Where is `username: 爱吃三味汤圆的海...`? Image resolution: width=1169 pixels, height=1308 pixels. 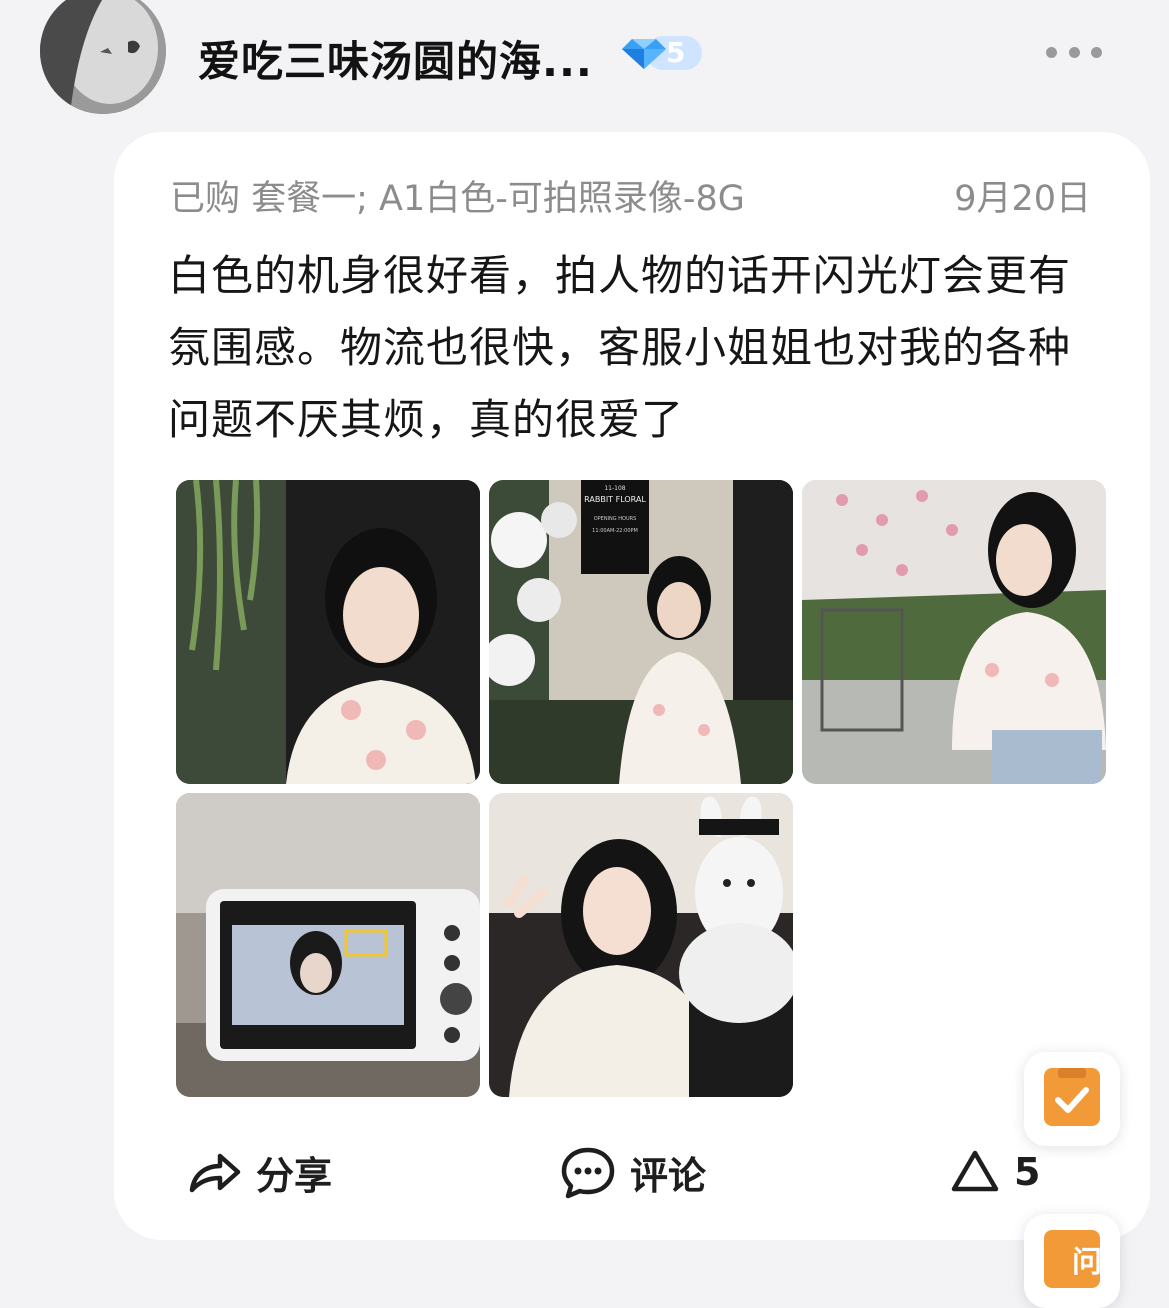 username: 爱吃三味汤圆的海... is located at coordinates (395, 58).